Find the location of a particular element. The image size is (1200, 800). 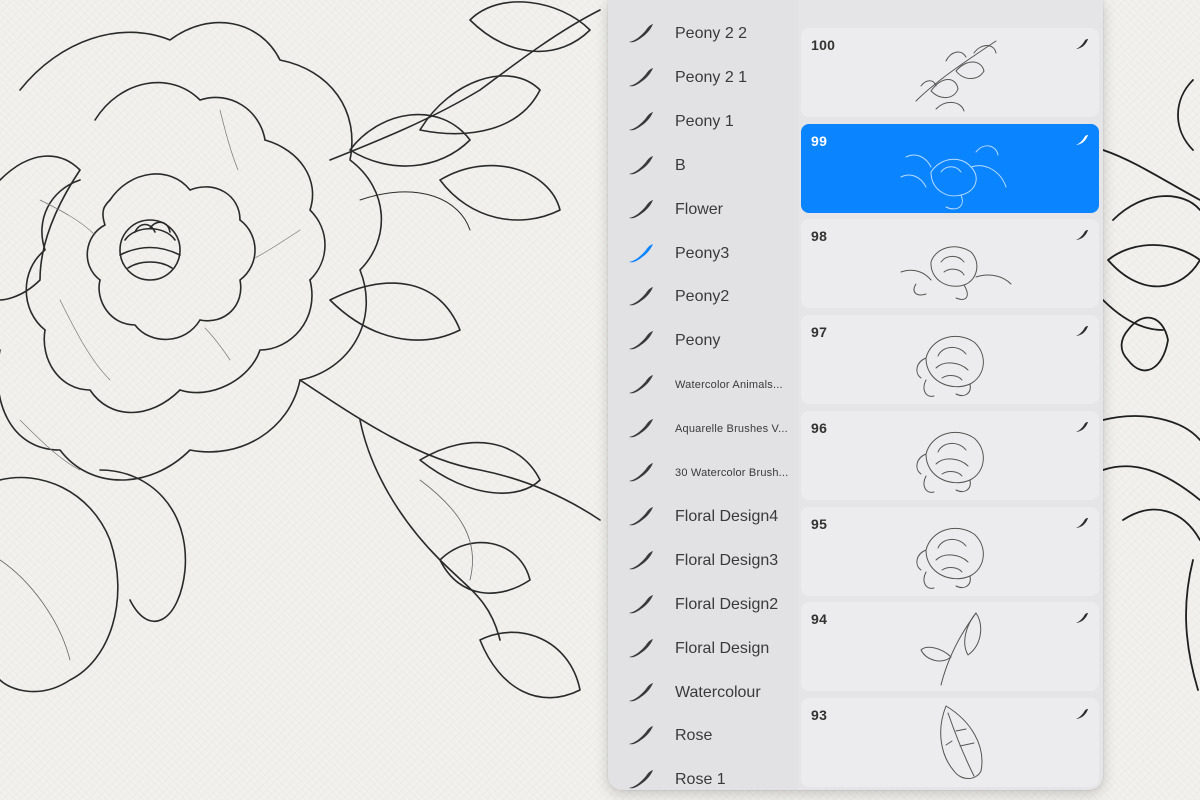

brush-item: 96 is located at coordinates (950, 455).